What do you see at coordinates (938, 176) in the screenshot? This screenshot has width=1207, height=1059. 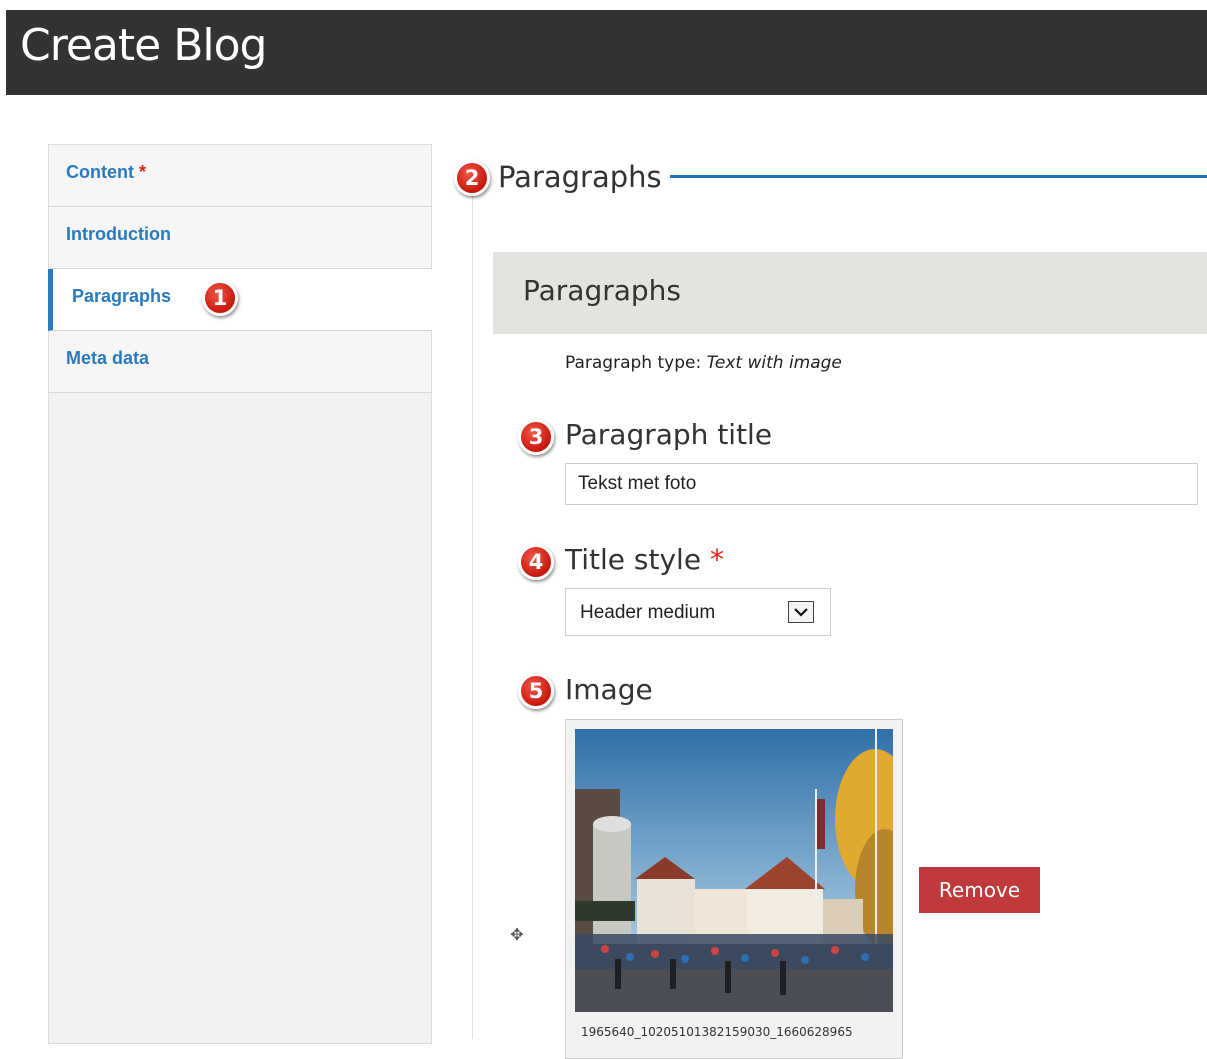 I see `fieldset-legend-line` at bounding box center [938, 176].